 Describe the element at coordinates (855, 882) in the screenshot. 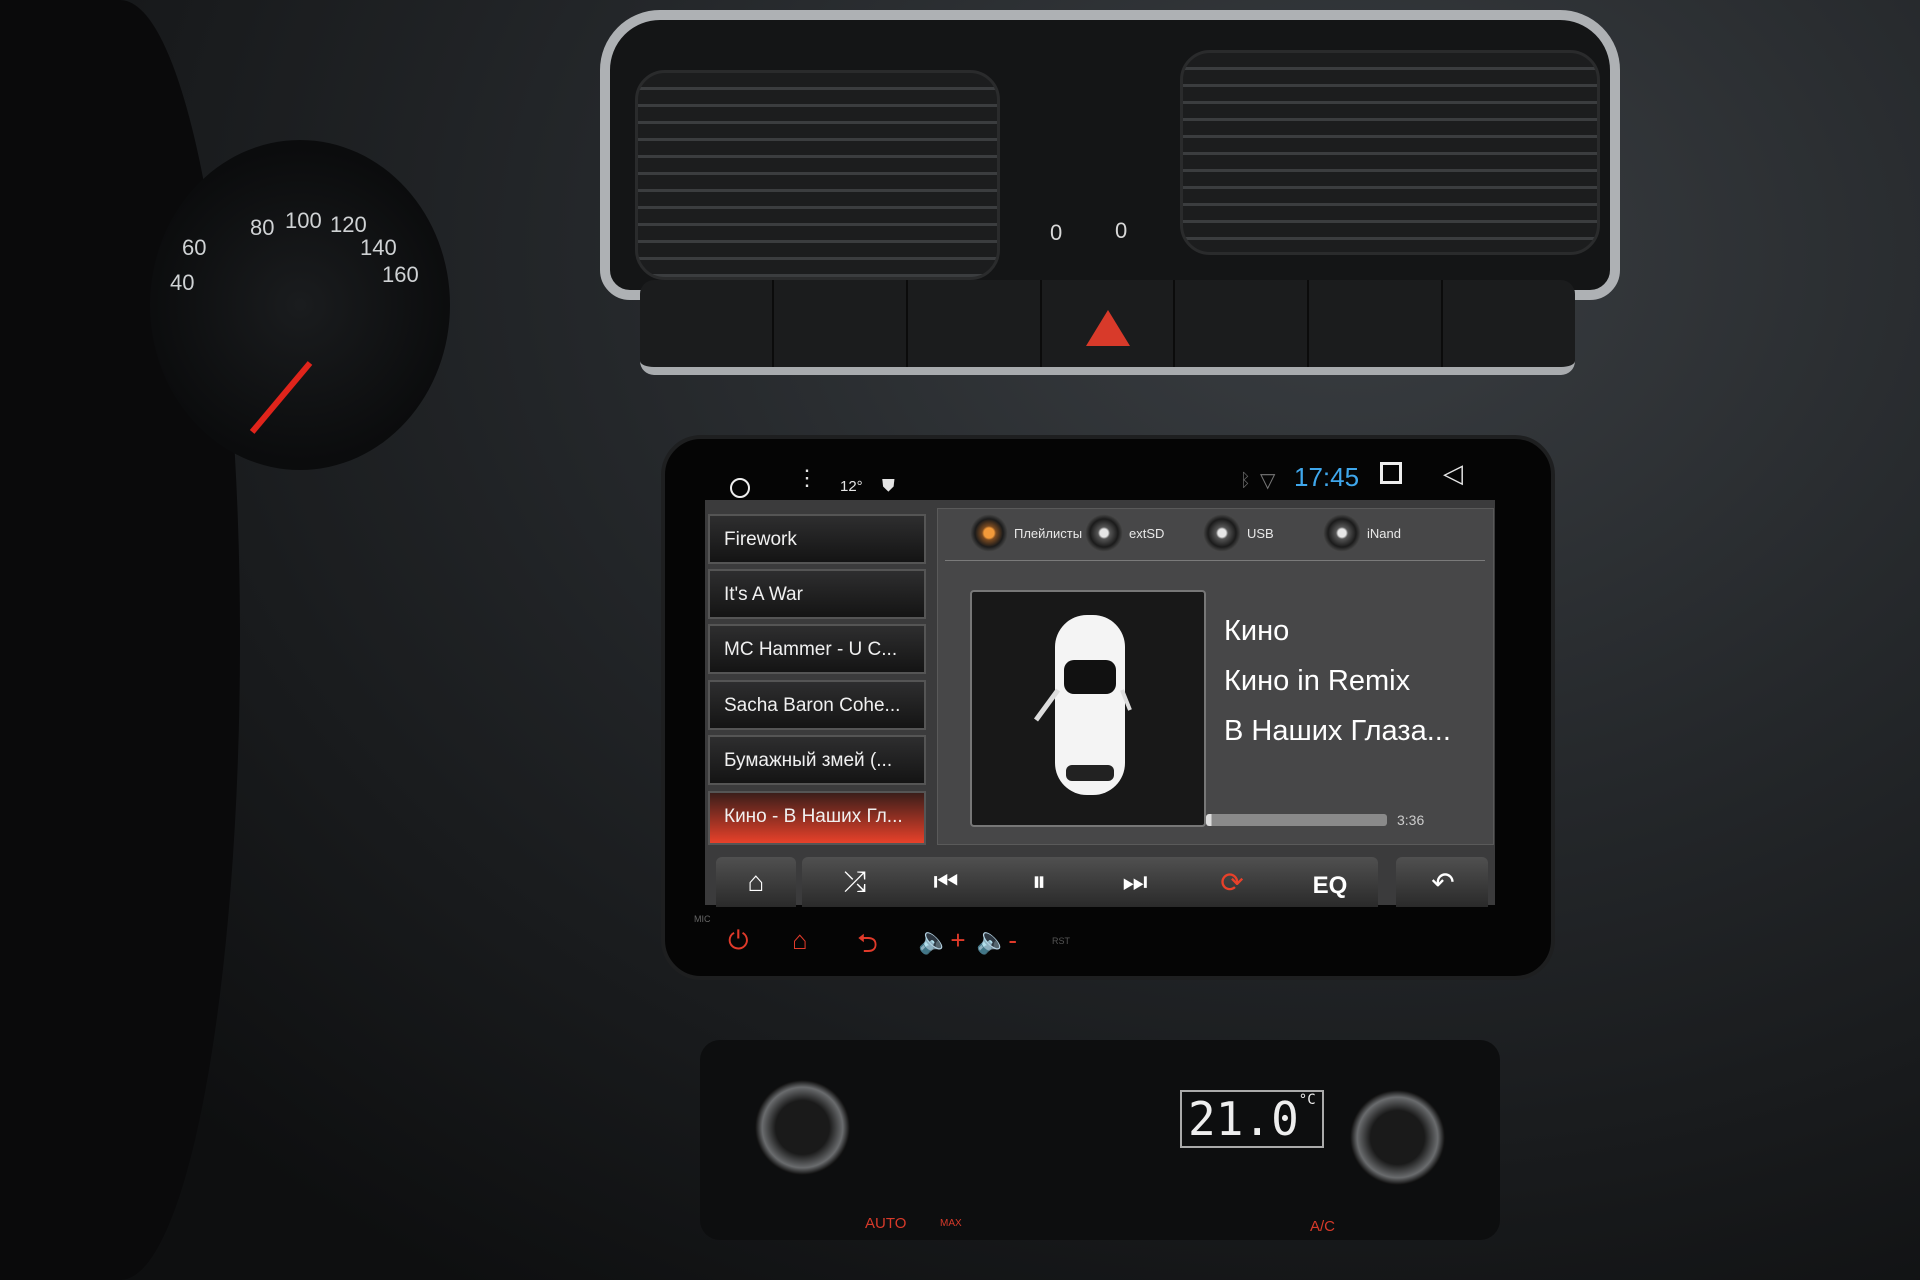

I see `shuffle-icon: ⤮` at that location.